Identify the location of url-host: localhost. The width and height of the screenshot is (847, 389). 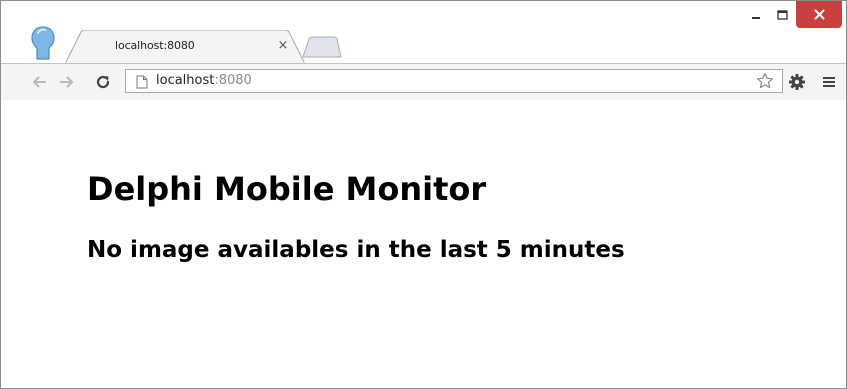
(185, 80).